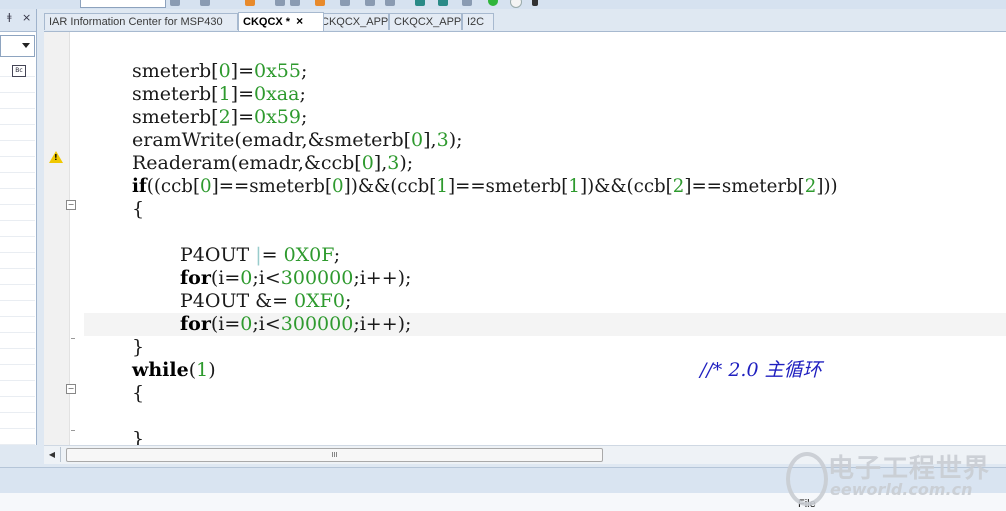  Describe the element at coordinates (18, 20) in the screenshot. I see `panel-header: ǂ ×` at that location.